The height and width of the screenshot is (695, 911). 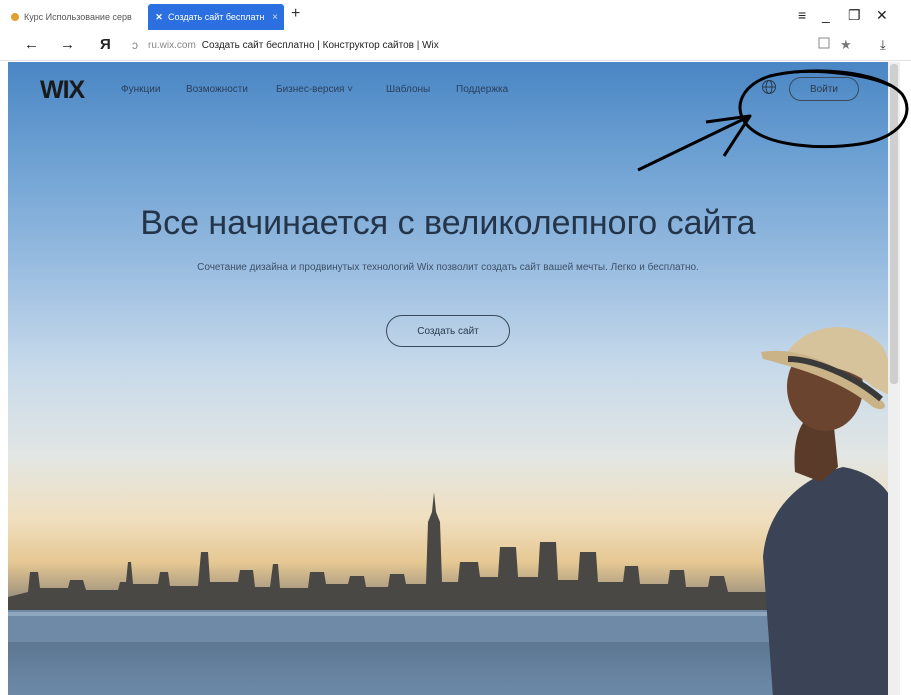 I want to click on tab-label: Курс Использование серв, so click(x=78, y=17).